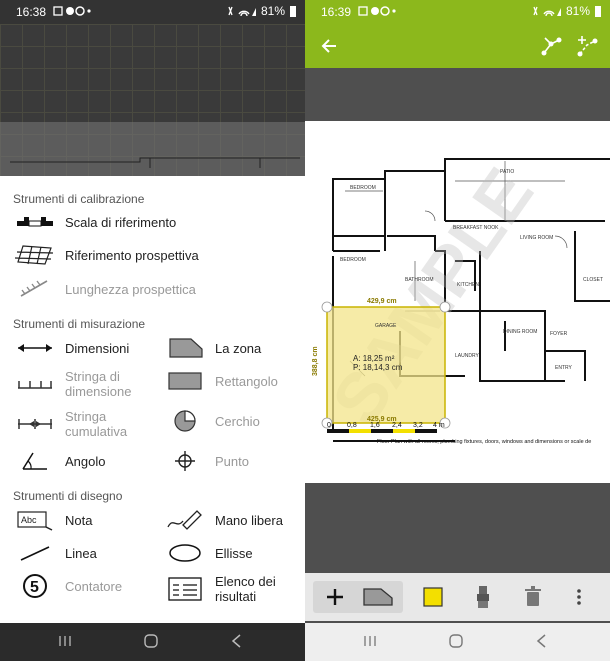 The image size is (610, 661). What do you see at coordinates (152, 149) in the screenshot?
I see `dimmed-plan` at bounding box center [152, 149].